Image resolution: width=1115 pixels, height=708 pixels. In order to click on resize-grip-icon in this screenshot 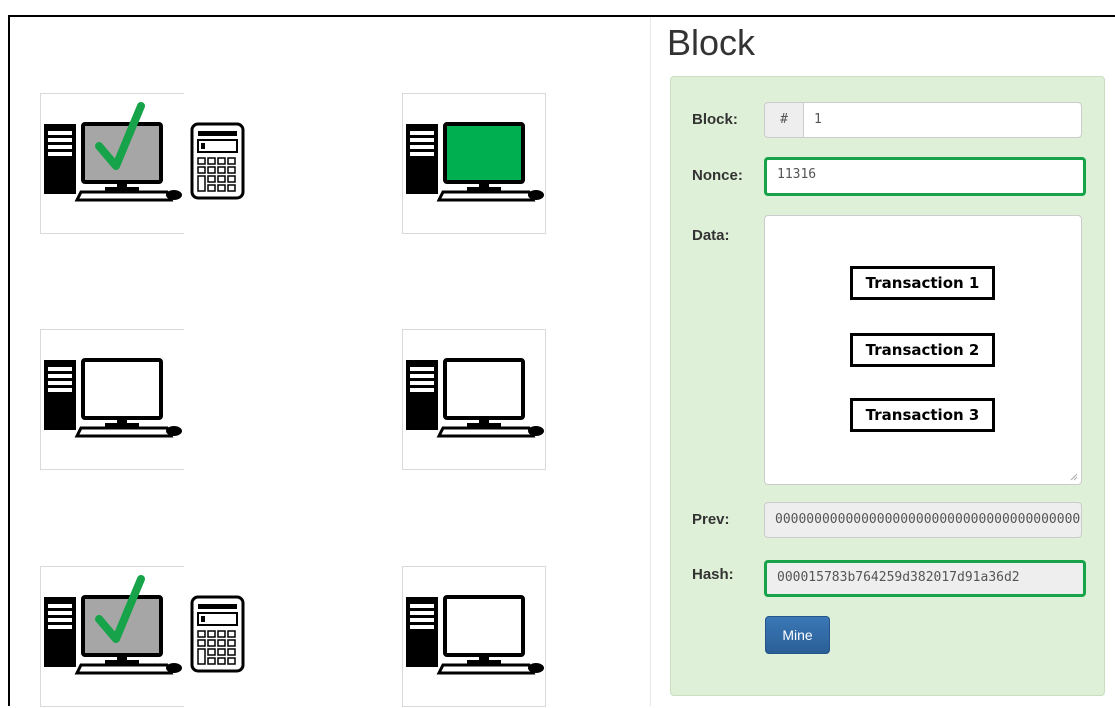, I will do `click(1074, 477)`.